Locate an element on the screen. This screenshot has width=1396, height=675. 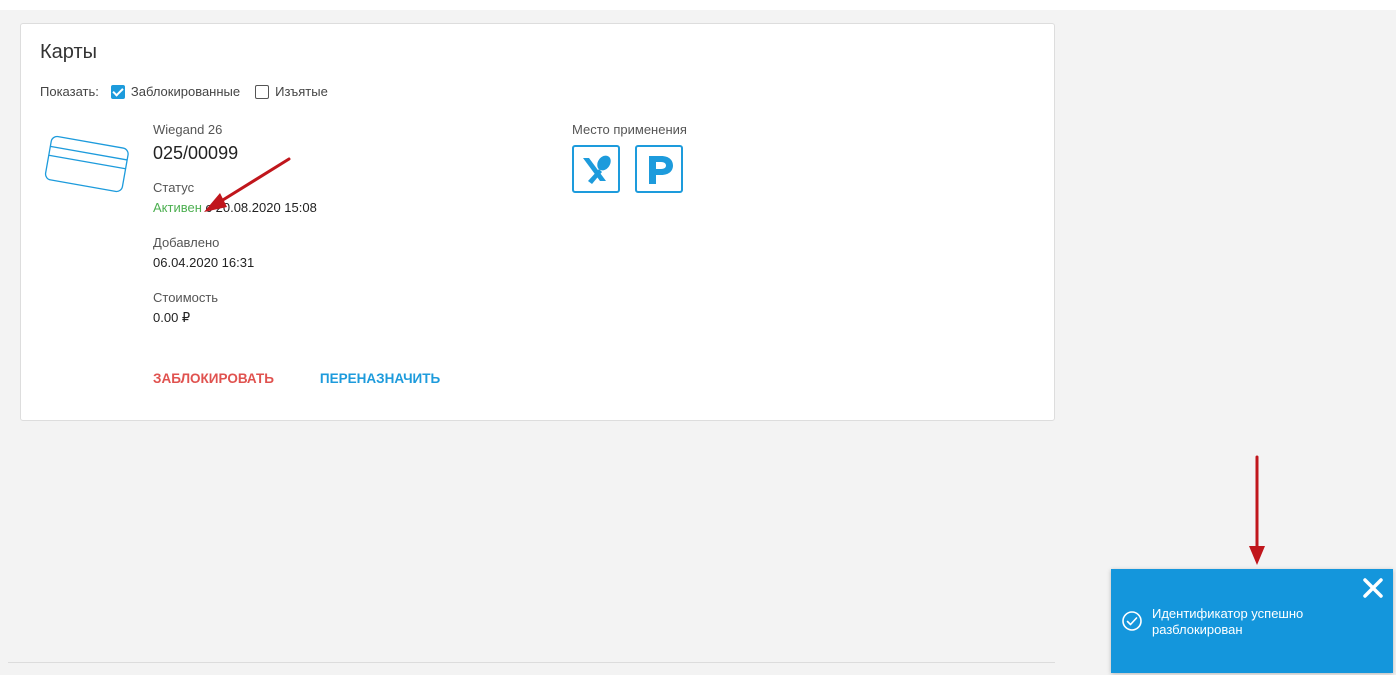
checkbox-unchecked-icon is located at coordinates (262, 91).